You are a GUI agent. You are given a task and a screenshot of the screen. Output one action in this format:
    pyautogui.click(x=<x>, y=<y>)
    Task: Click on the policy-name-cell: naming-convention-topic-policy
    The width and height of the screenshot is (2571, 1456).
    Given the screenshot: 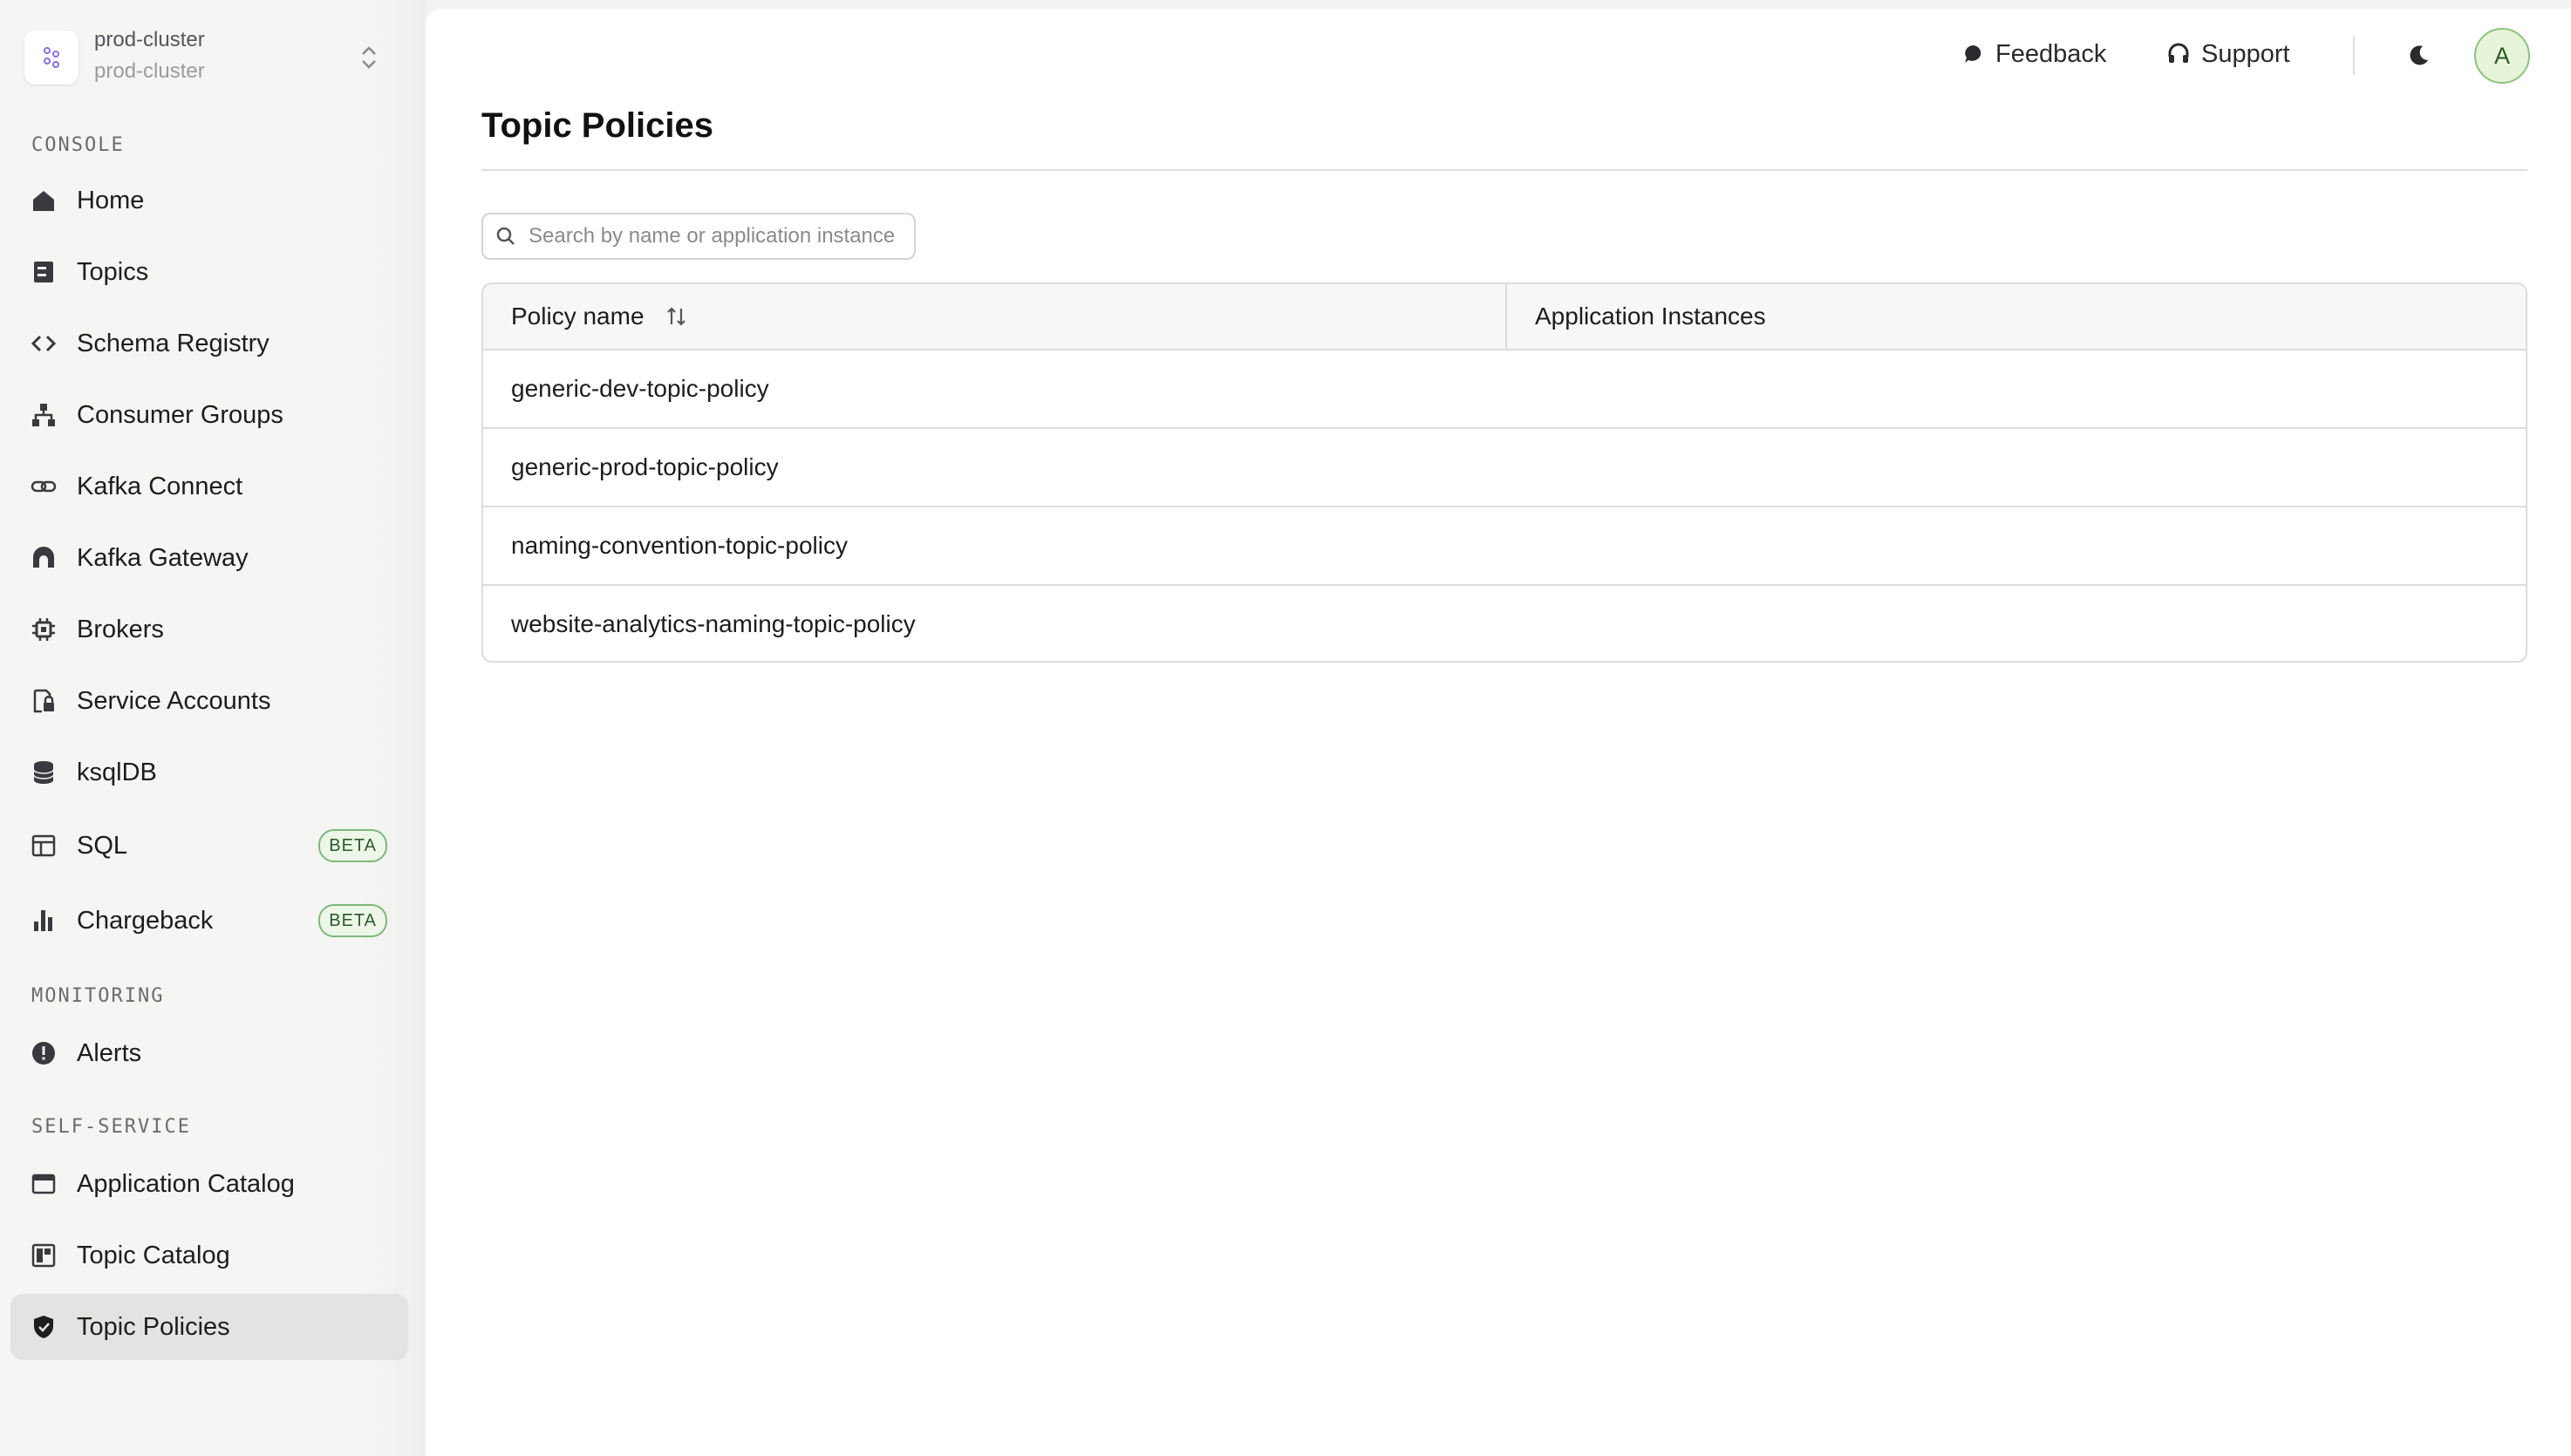 What is the action you would take?
    pyautogui.click(x=679, y=545)
    